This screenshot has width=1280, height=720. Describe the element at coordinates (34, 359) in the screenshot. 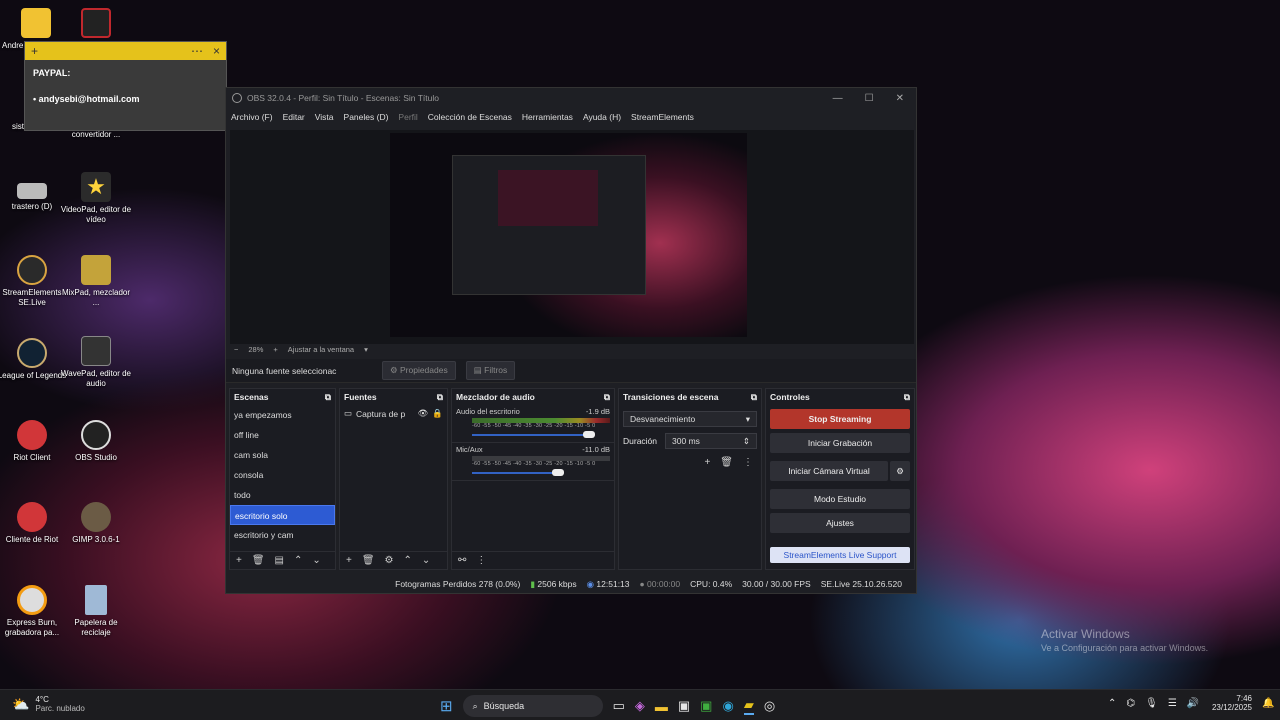

I see `desktop-icon-league: League of Legends` at that location.